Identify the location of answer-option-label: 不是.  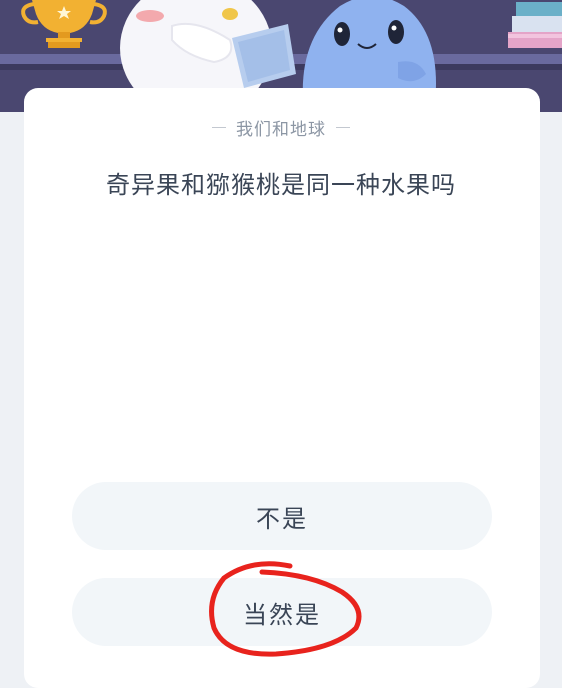
(282, 518).